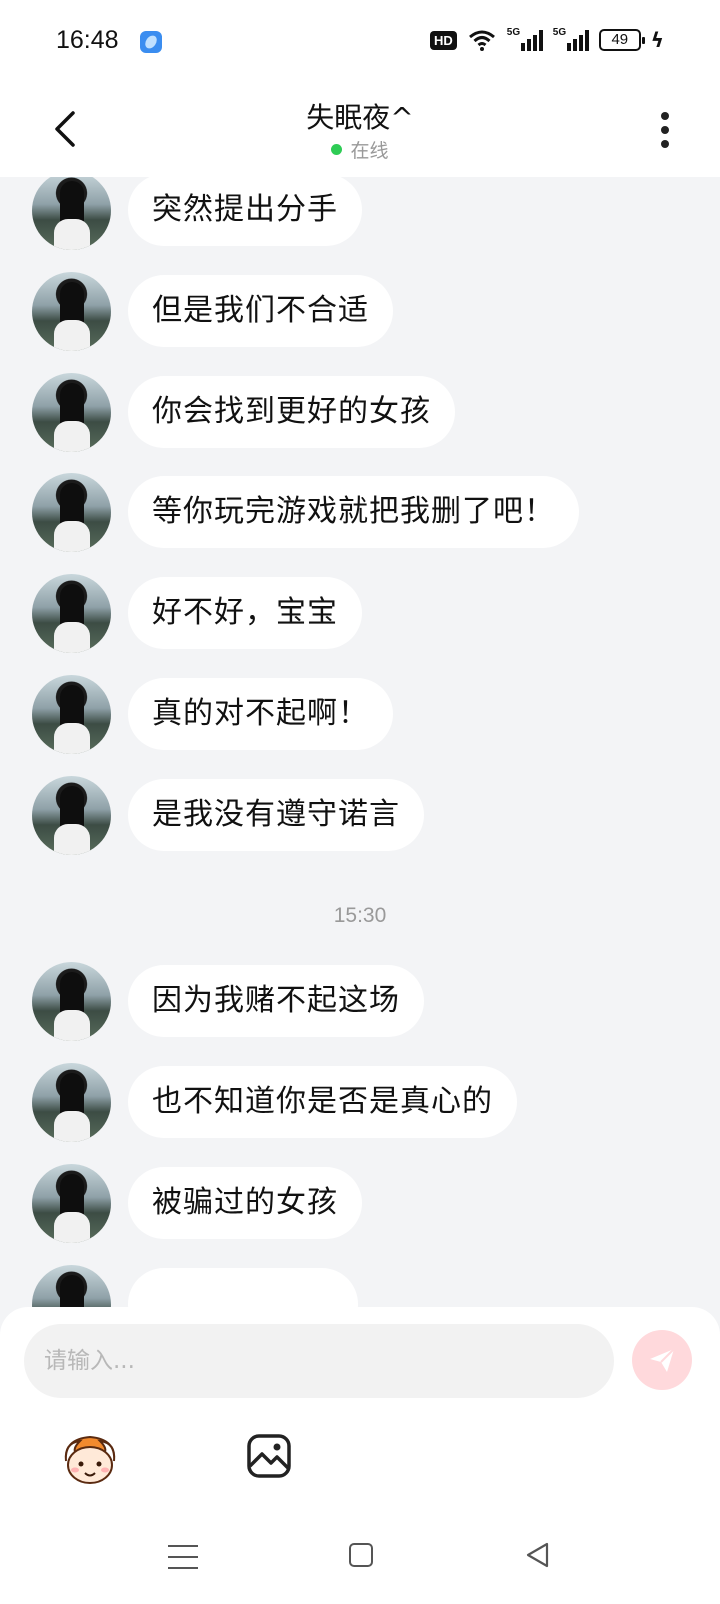  What do you see at coordinates (360, 915) in the screenshot?
I see `message-timestamp: 15:30` at bounding box center [360, 915].